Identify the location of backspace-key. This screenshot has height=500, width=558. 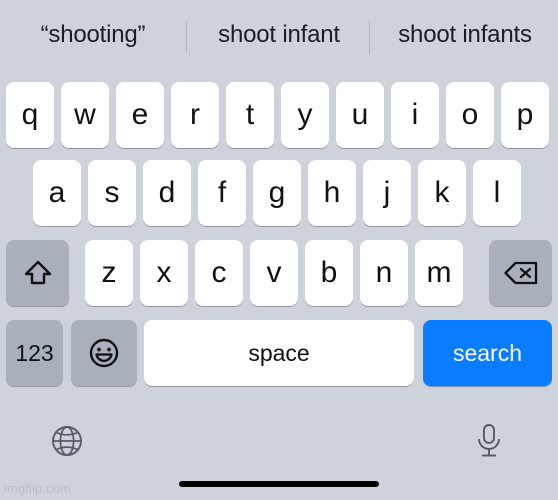
(520, 273).